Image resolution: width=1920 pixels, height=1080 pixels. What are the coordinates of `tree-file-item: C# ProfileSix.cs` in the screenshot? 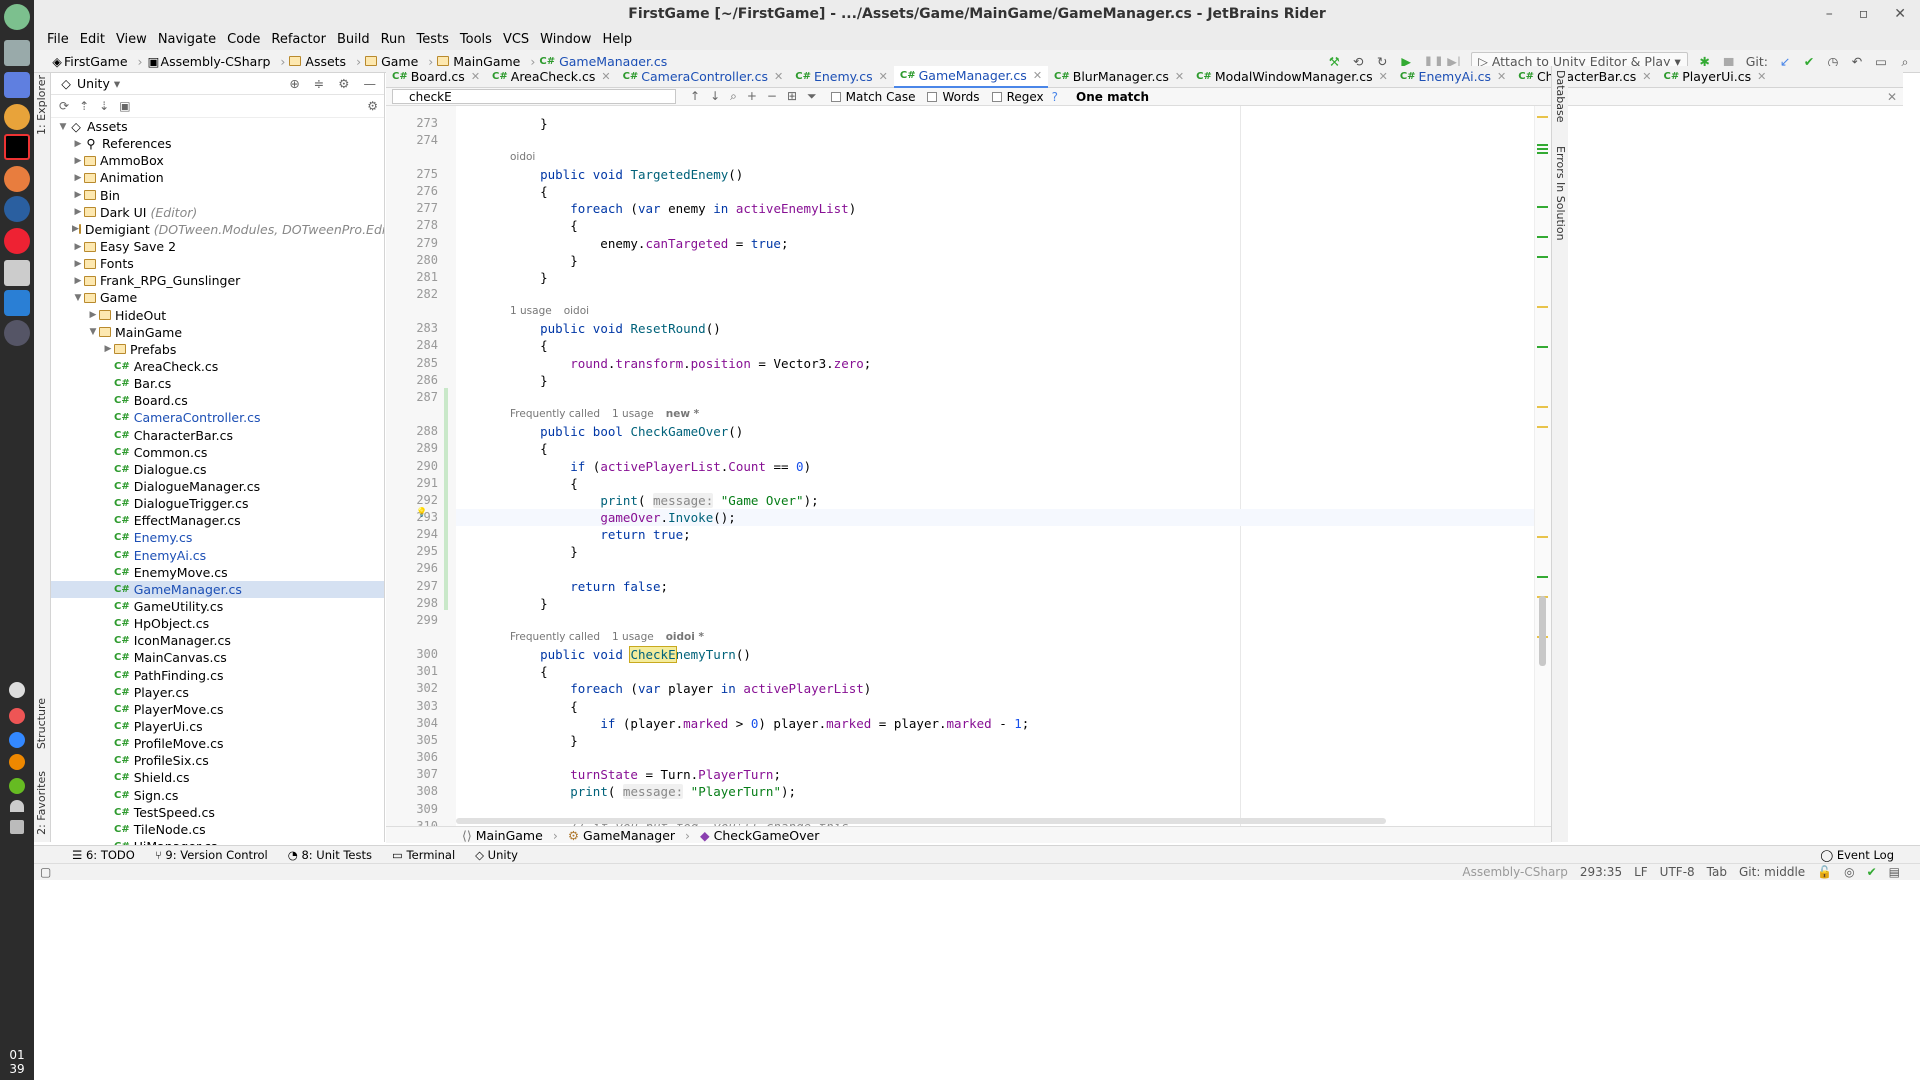 It's located at (217, 760).